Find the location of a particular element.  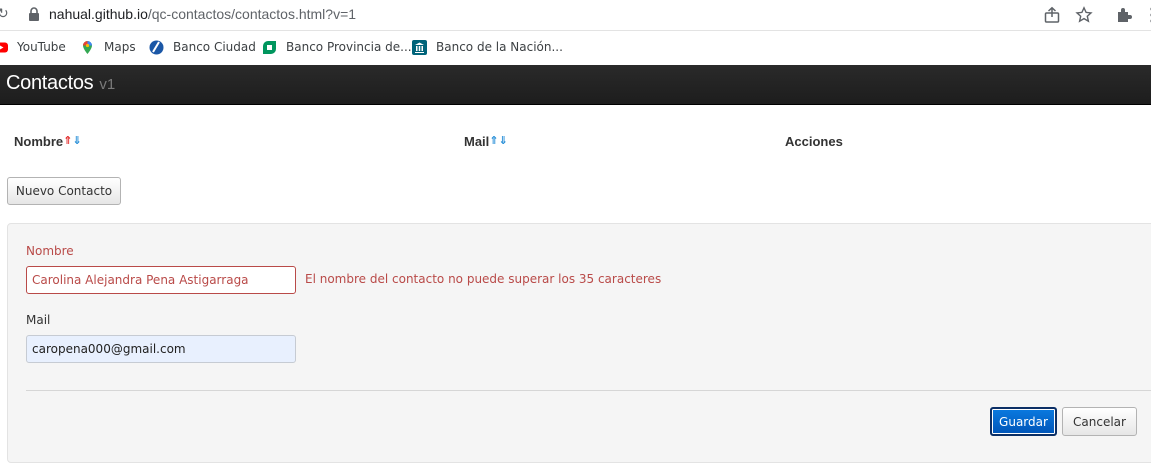

menu-icon is located at coordinates (1147, 15).